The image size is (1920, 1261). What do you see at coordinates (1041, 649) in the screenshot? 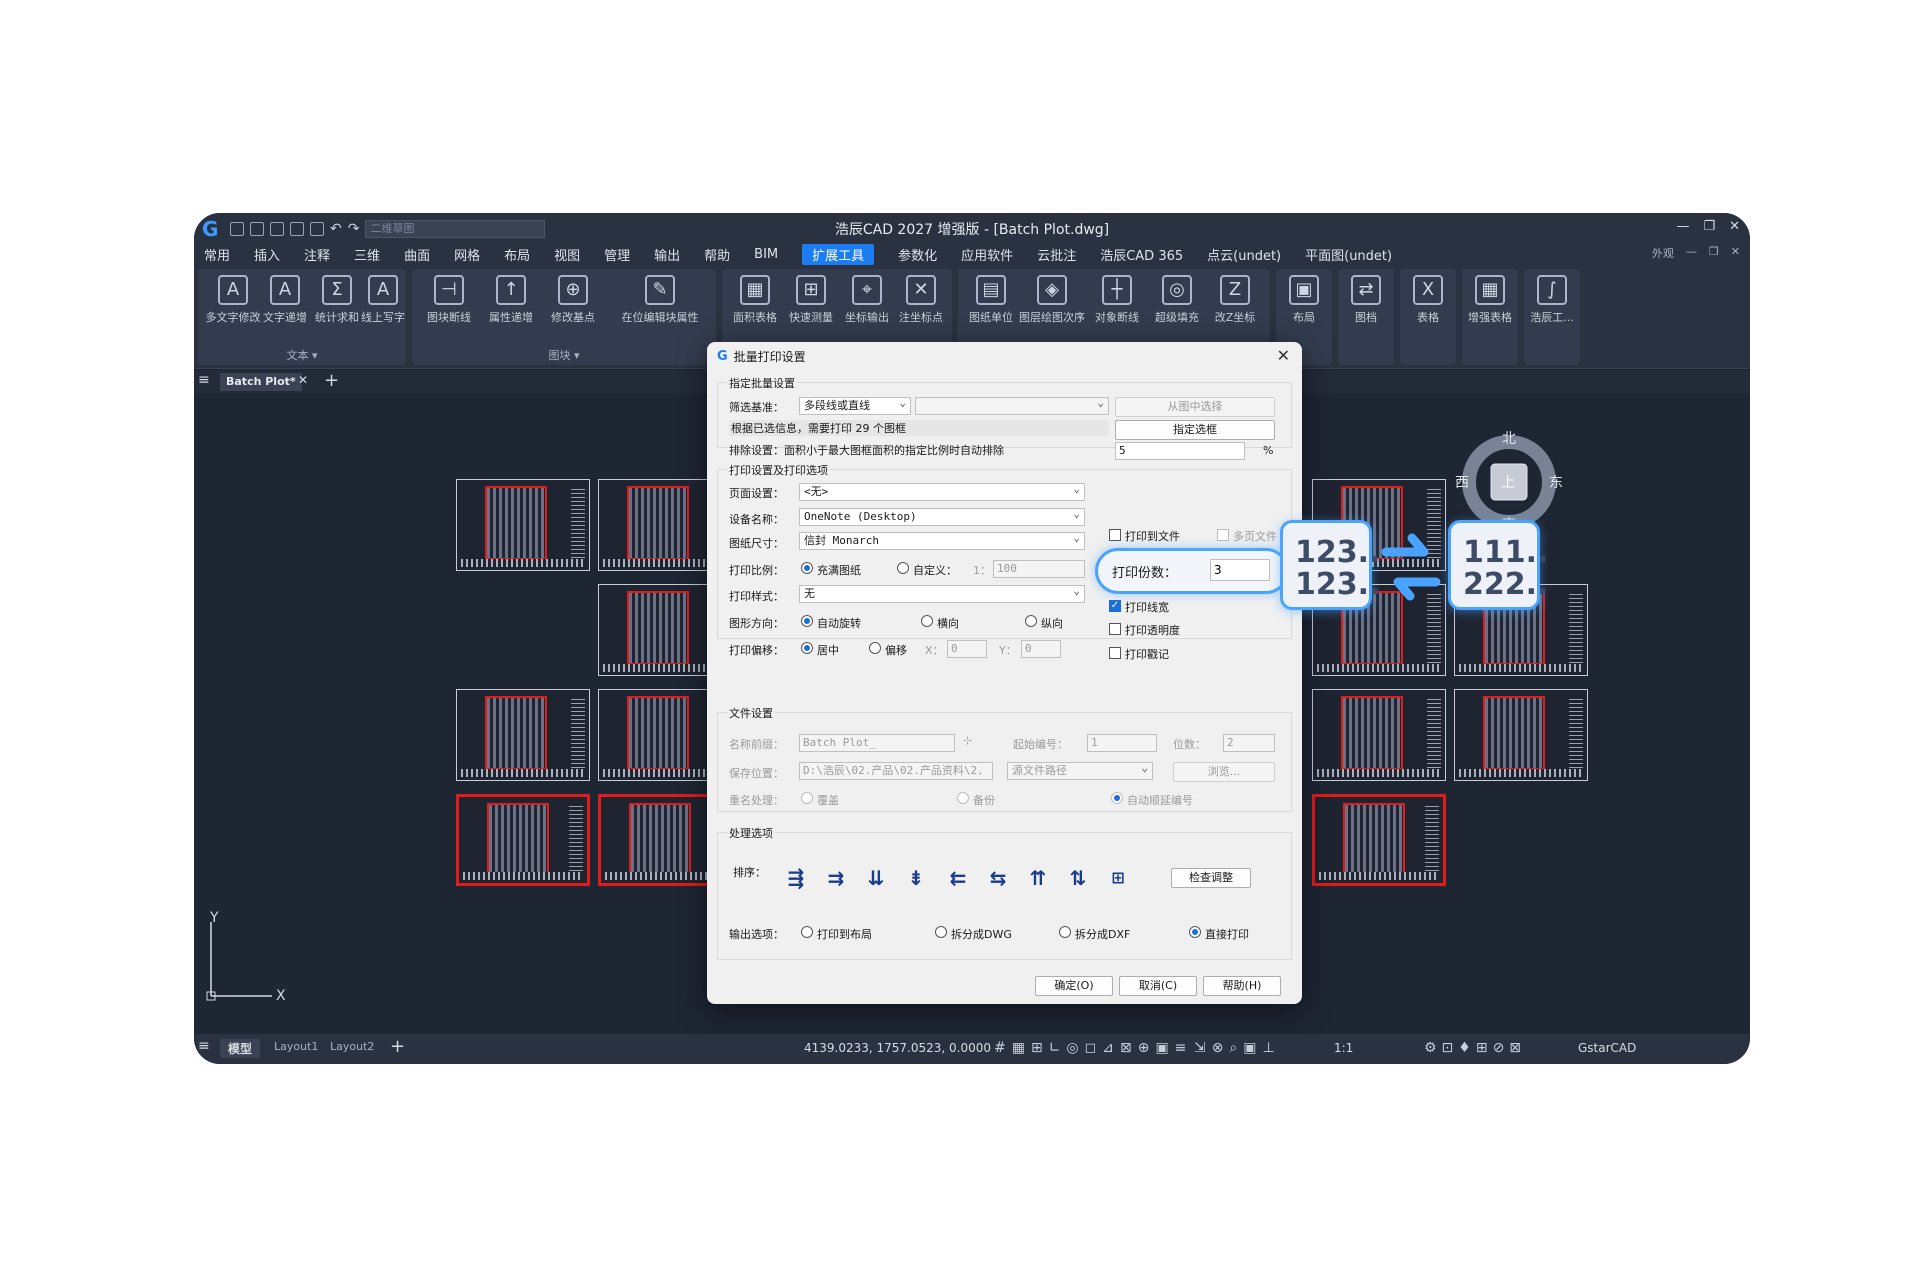
I see `offset-y-input: 0` at bounding box center [1041, 649].